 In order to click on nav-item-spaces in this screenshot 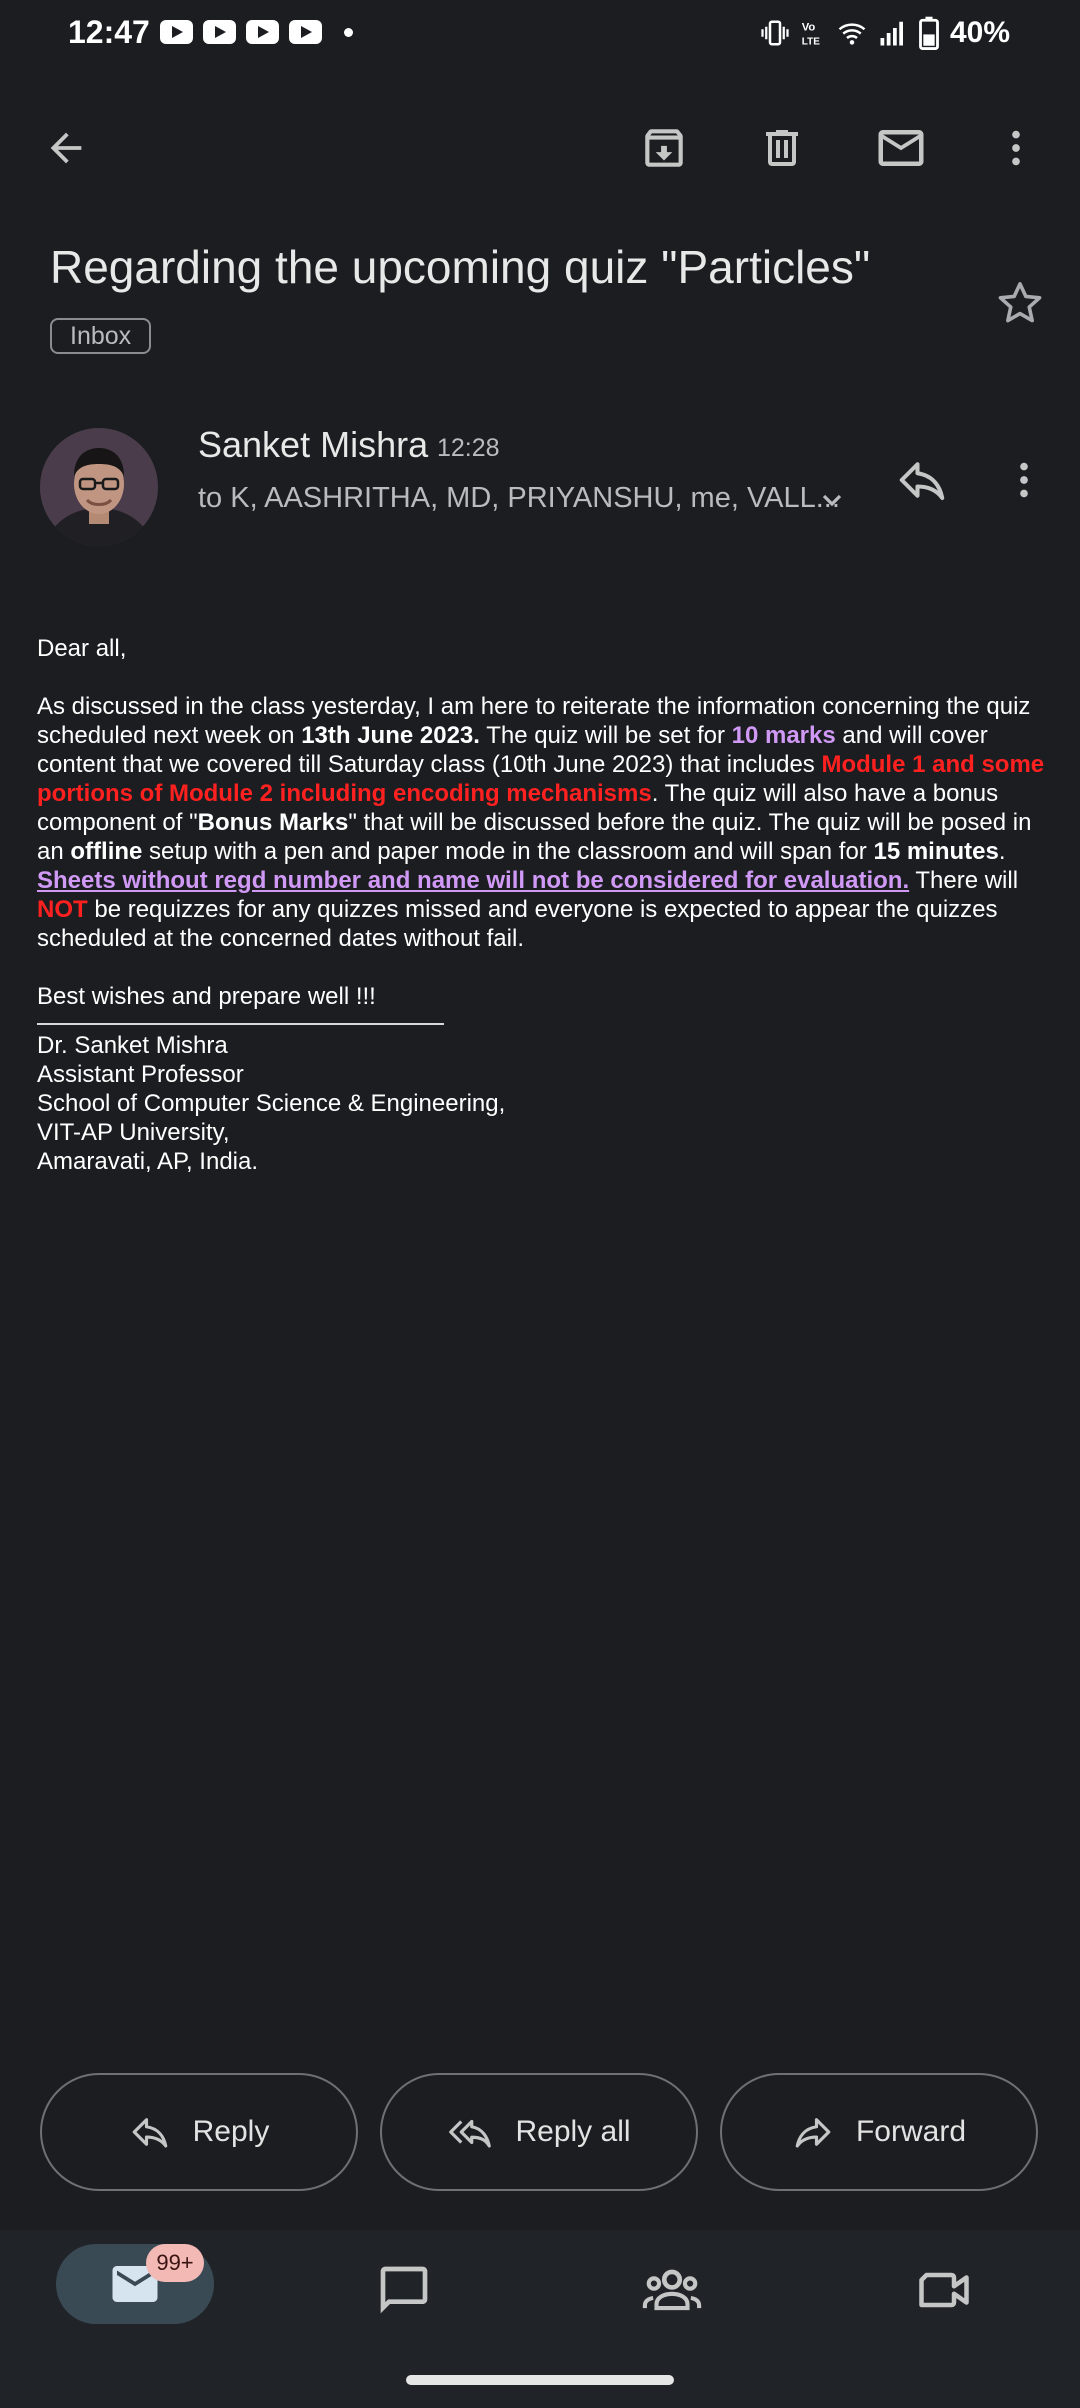, I will do `click(672, 2290)`.